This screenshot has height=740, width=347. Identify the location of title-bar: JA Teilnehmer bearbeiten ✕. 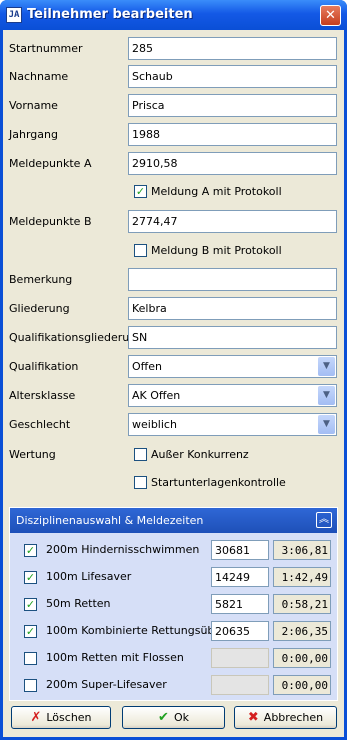
(173, 15).